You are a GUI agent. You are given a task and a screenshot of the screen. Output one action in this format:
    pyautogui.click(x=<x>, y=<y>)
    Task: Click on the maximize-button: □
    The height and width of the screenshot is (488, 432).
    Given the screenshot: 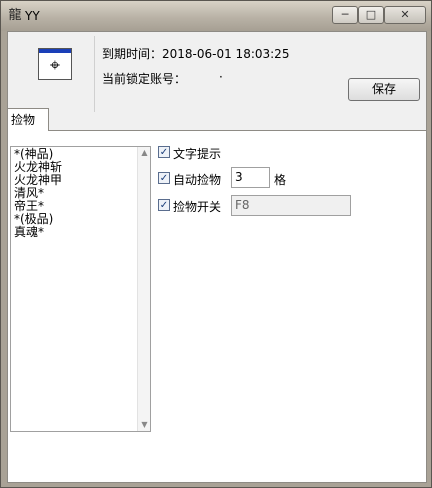 What is the action you would take?
    pyautogui.click(x=371, y=15)
    